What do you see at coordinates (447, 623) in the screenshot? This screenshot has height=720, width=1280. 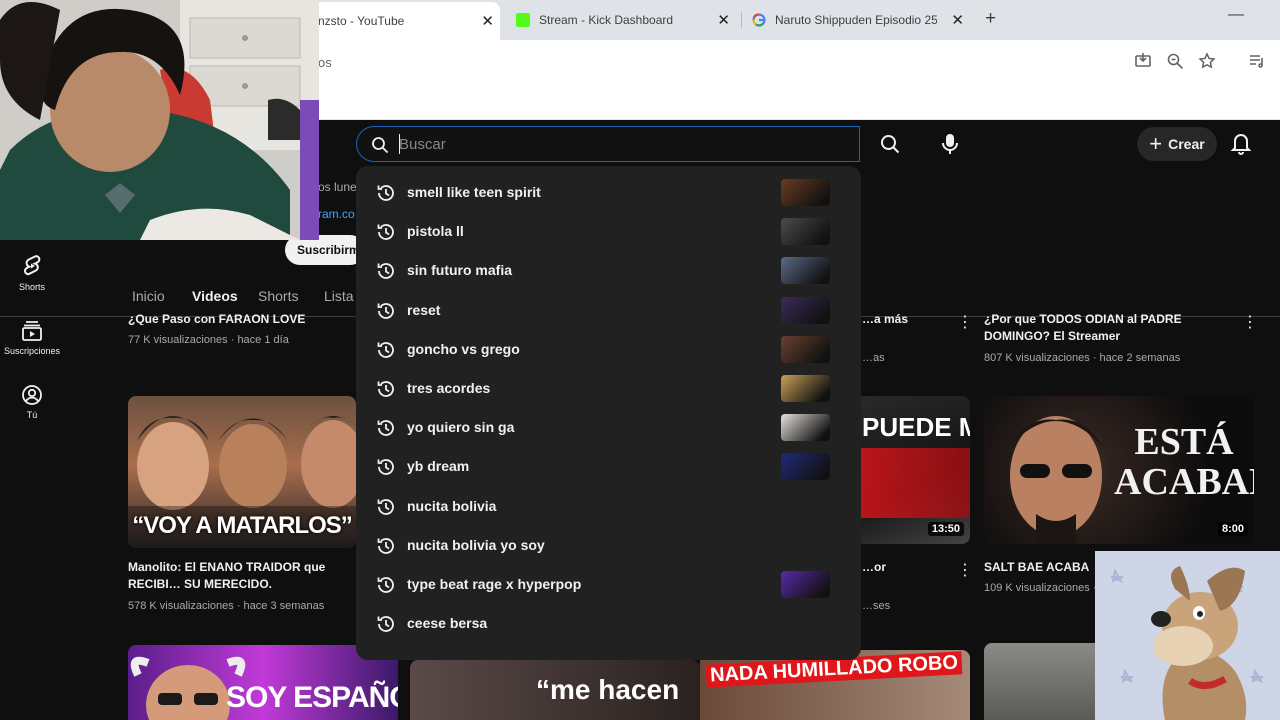 I see `suggestion-text: ceese bersa` at bounding box center [447, 623].